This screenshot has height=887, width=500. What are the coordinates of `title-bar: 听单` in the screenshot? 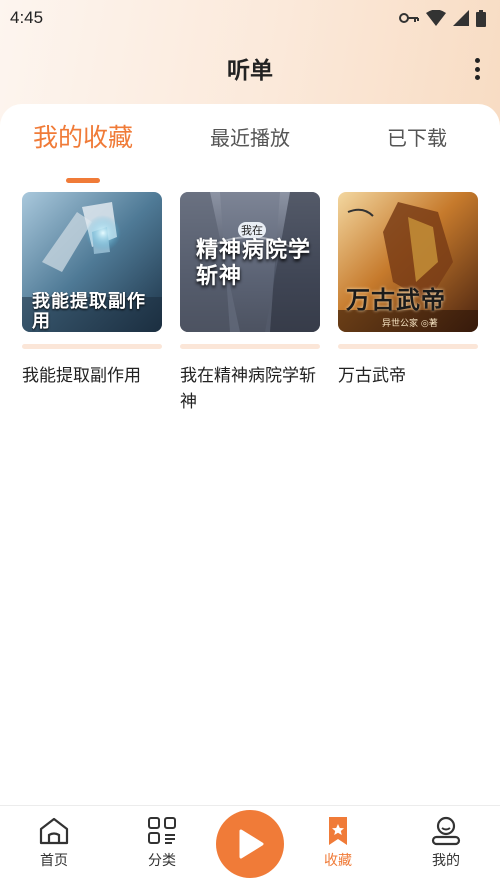 It's located at (250, 68).